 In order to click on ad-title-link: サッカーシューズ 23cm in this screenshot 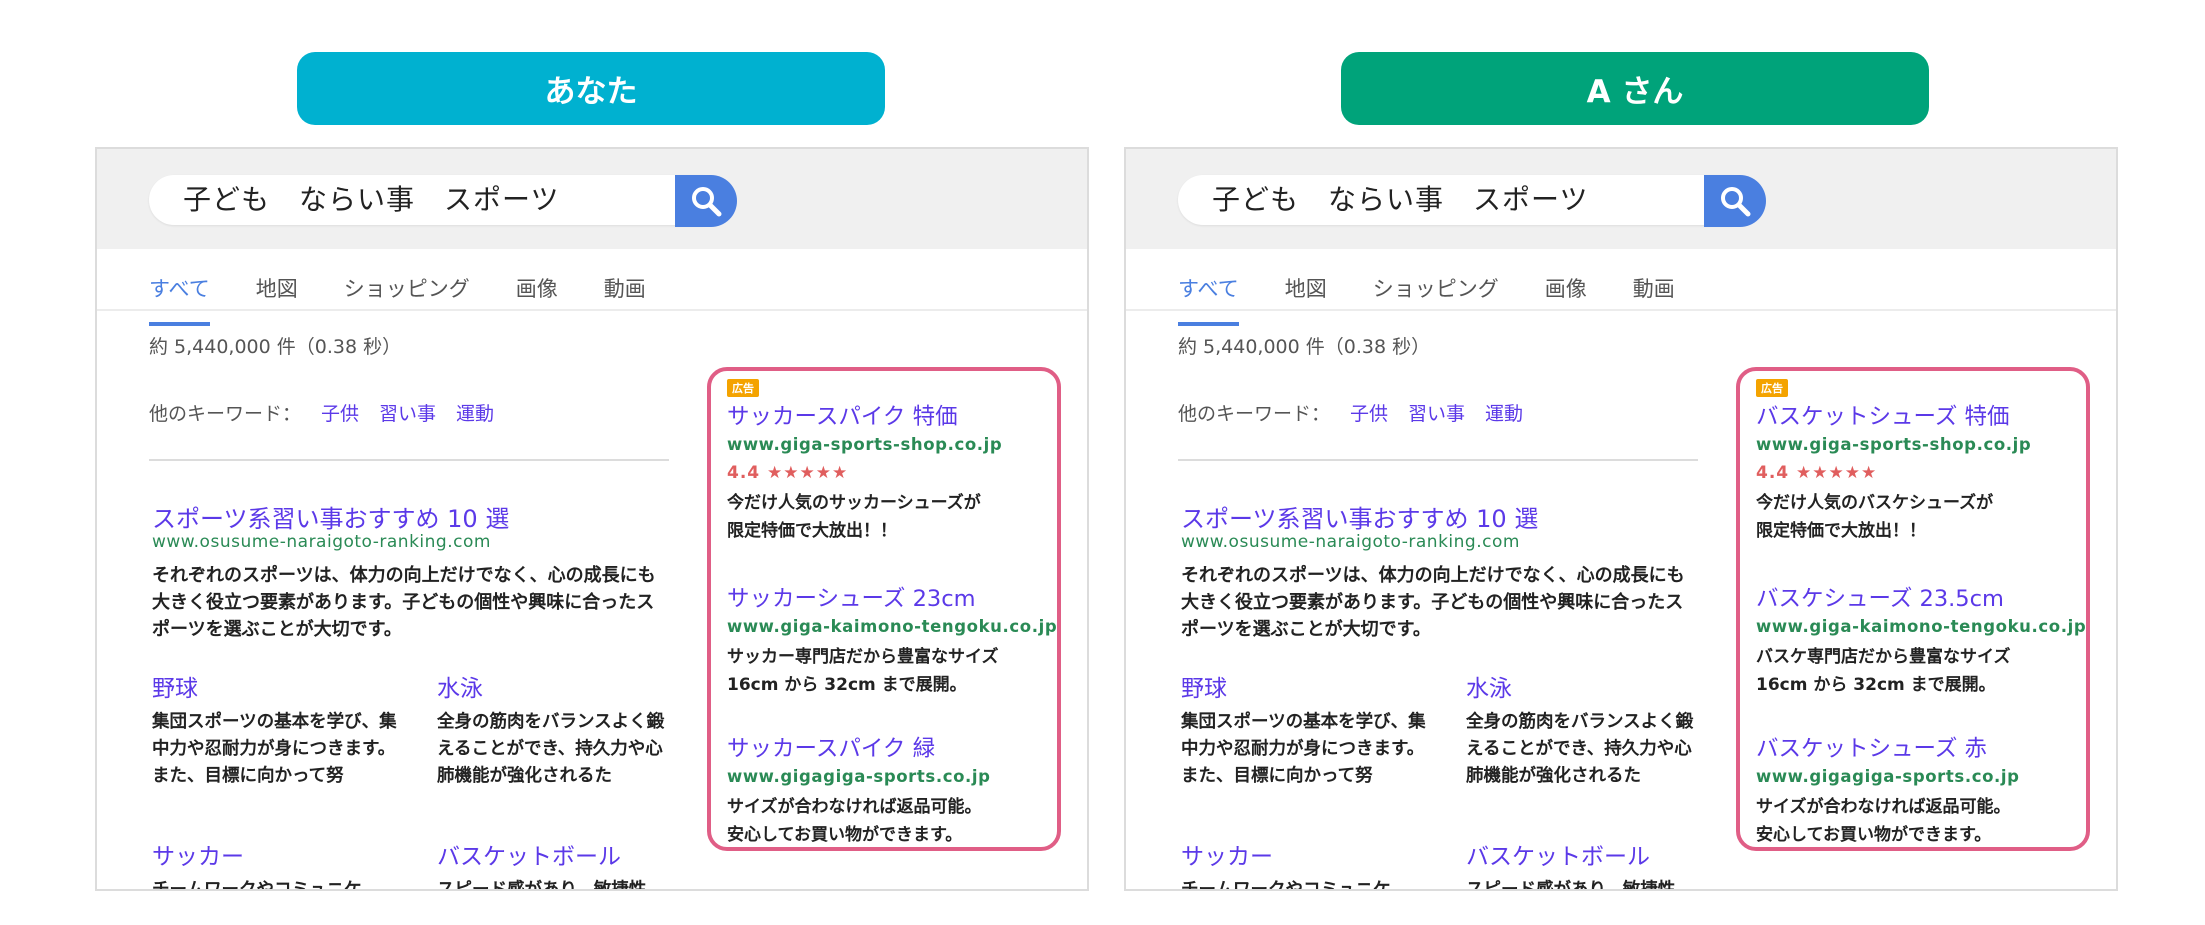, I will do `click(851, 597)`.